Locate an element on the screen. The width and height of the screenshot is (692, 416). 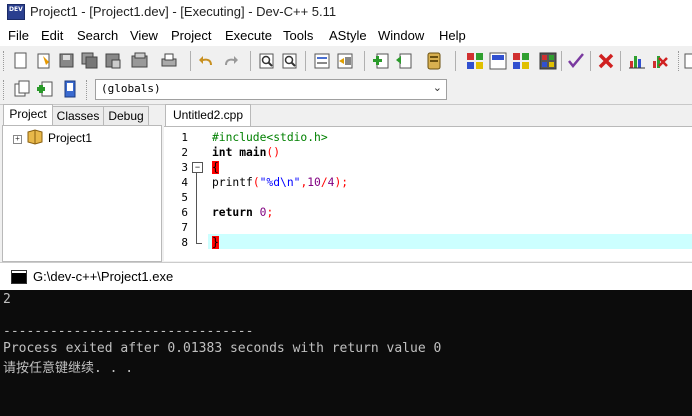
expand-icon: + is located at coordinates (17, 139).